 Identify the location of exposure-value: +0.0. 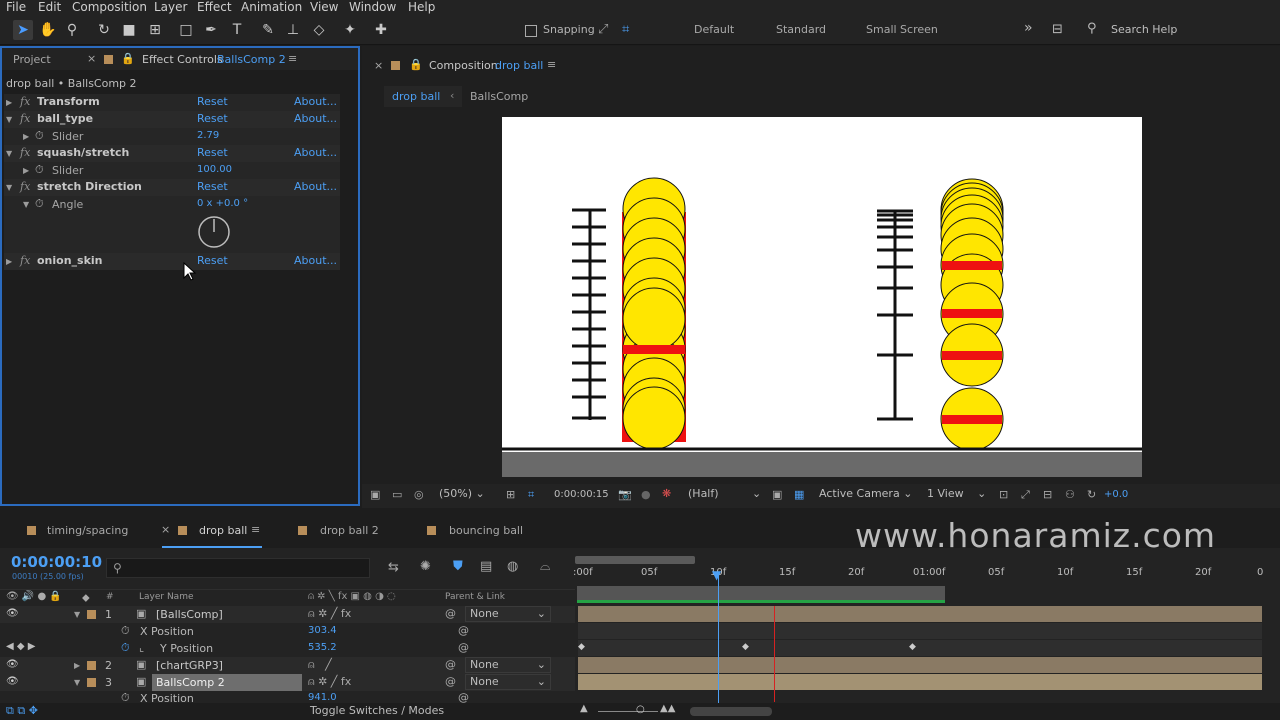
(1116, 494).